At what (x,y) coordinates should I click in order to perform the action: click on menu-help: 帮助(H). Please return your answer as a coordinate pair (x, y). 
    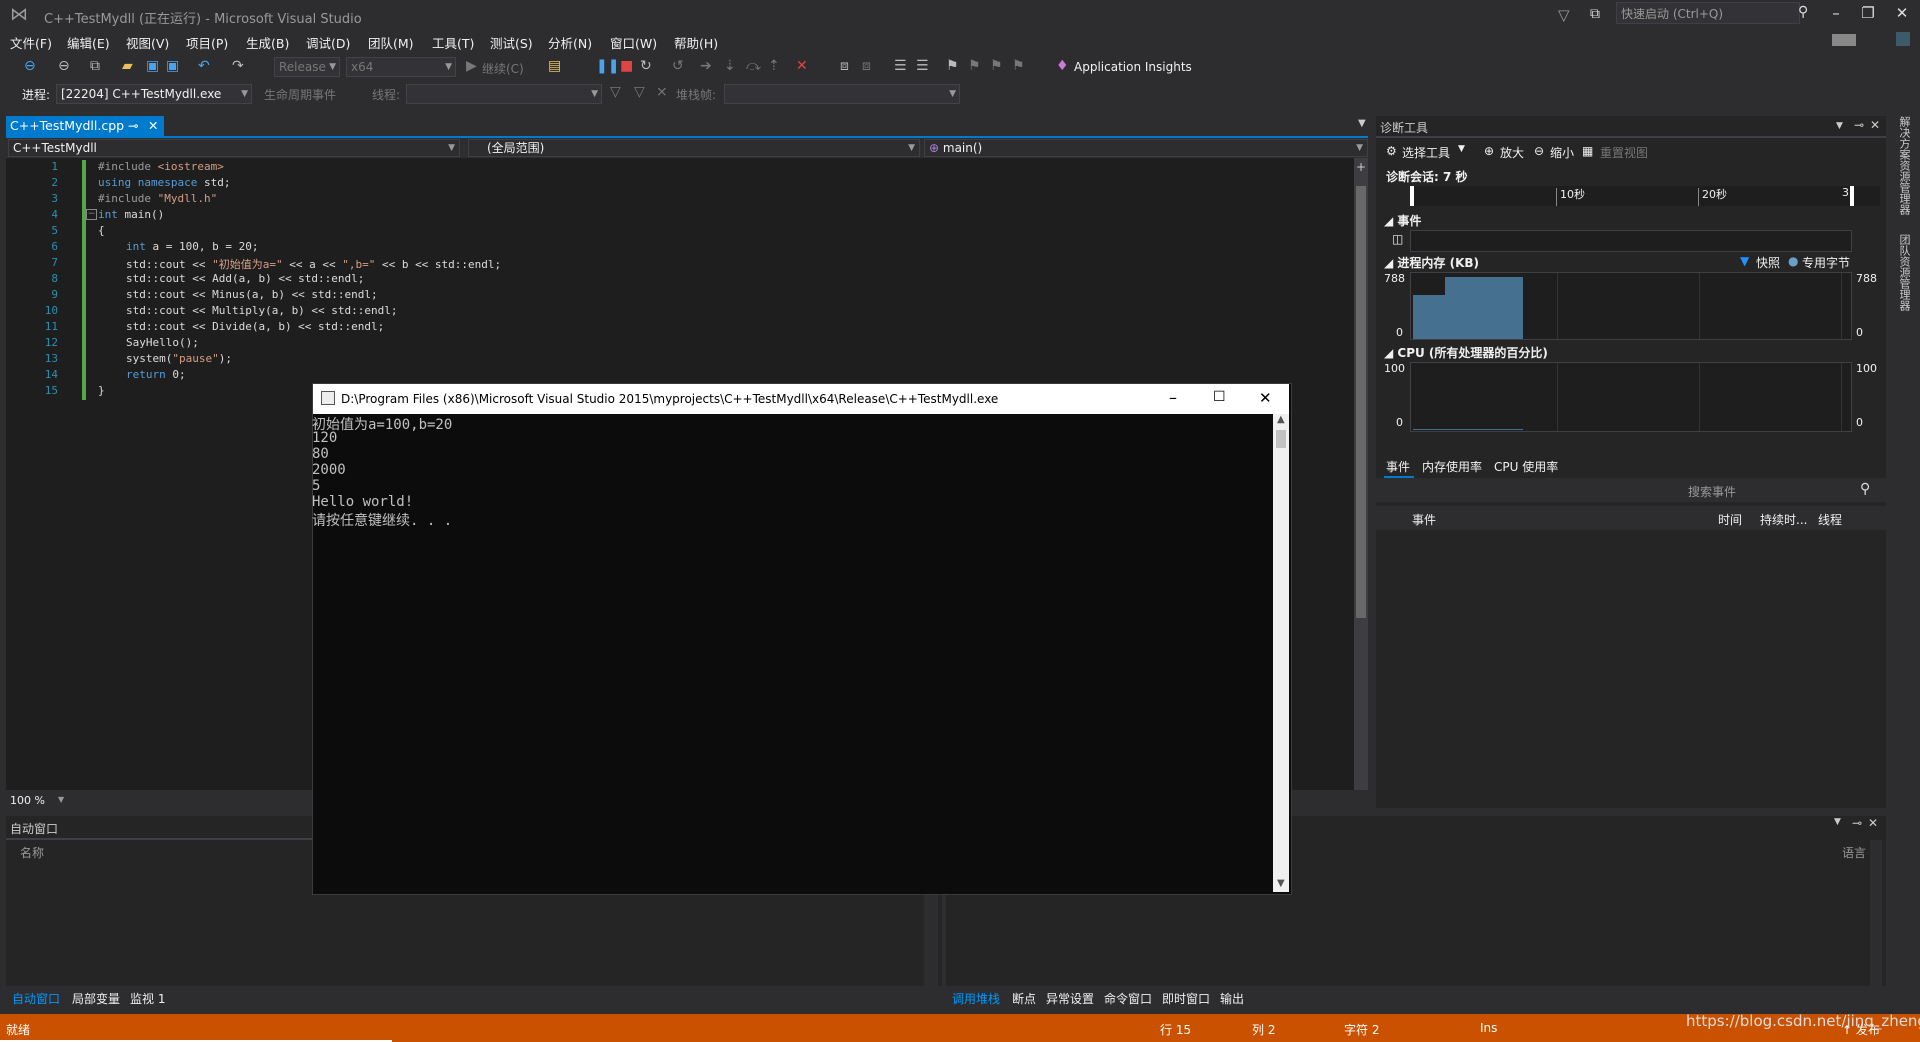
    Looking at the image, I should click on (696, 42).